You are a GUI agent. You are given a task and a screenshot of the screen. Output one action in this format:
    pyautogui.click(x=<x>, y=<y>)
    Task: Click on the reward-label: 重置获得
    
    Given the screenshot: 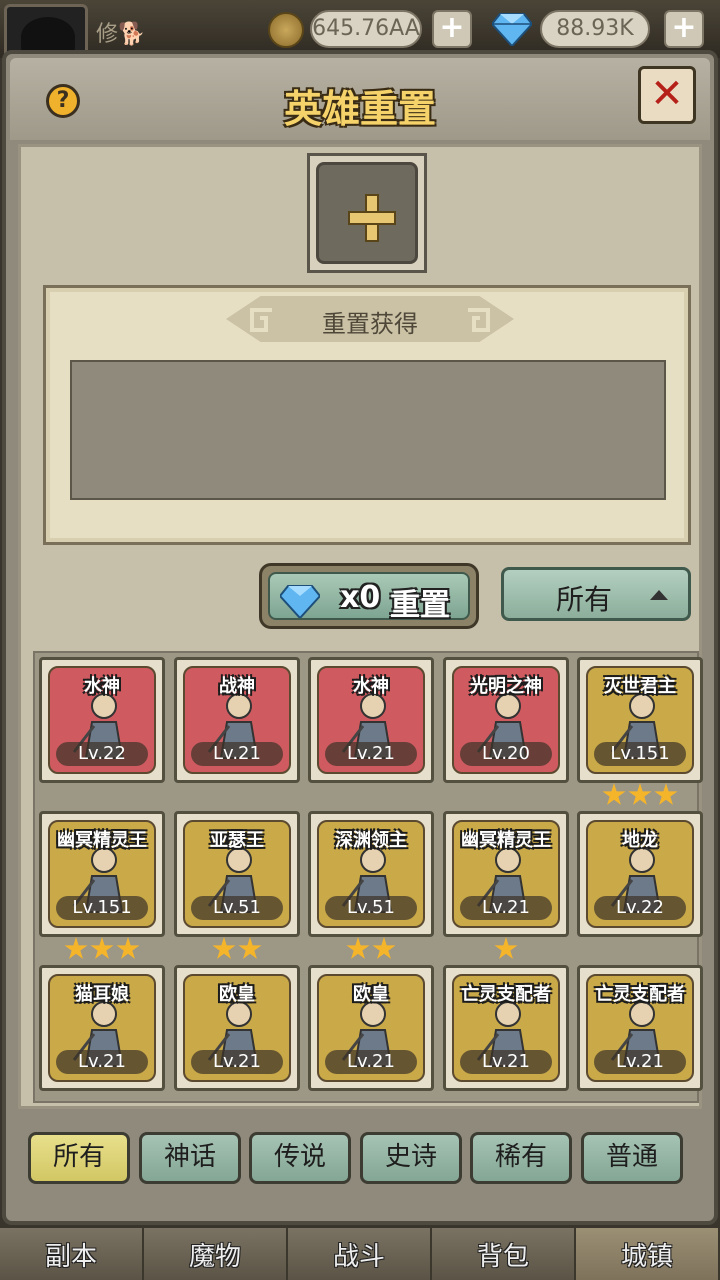 What is the action you would take?
    pyautogui.click(x=370, y=324)
    